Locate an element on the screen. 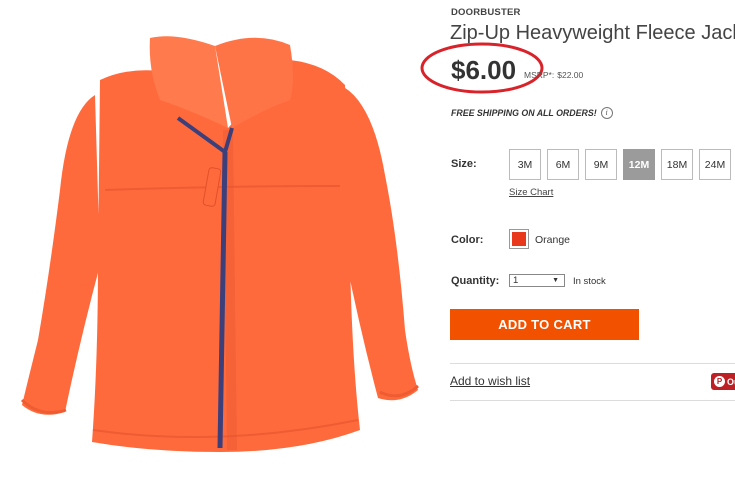 The image size is (735, 497). msrp-value: $22.00 is located at coordinates (570, 75).